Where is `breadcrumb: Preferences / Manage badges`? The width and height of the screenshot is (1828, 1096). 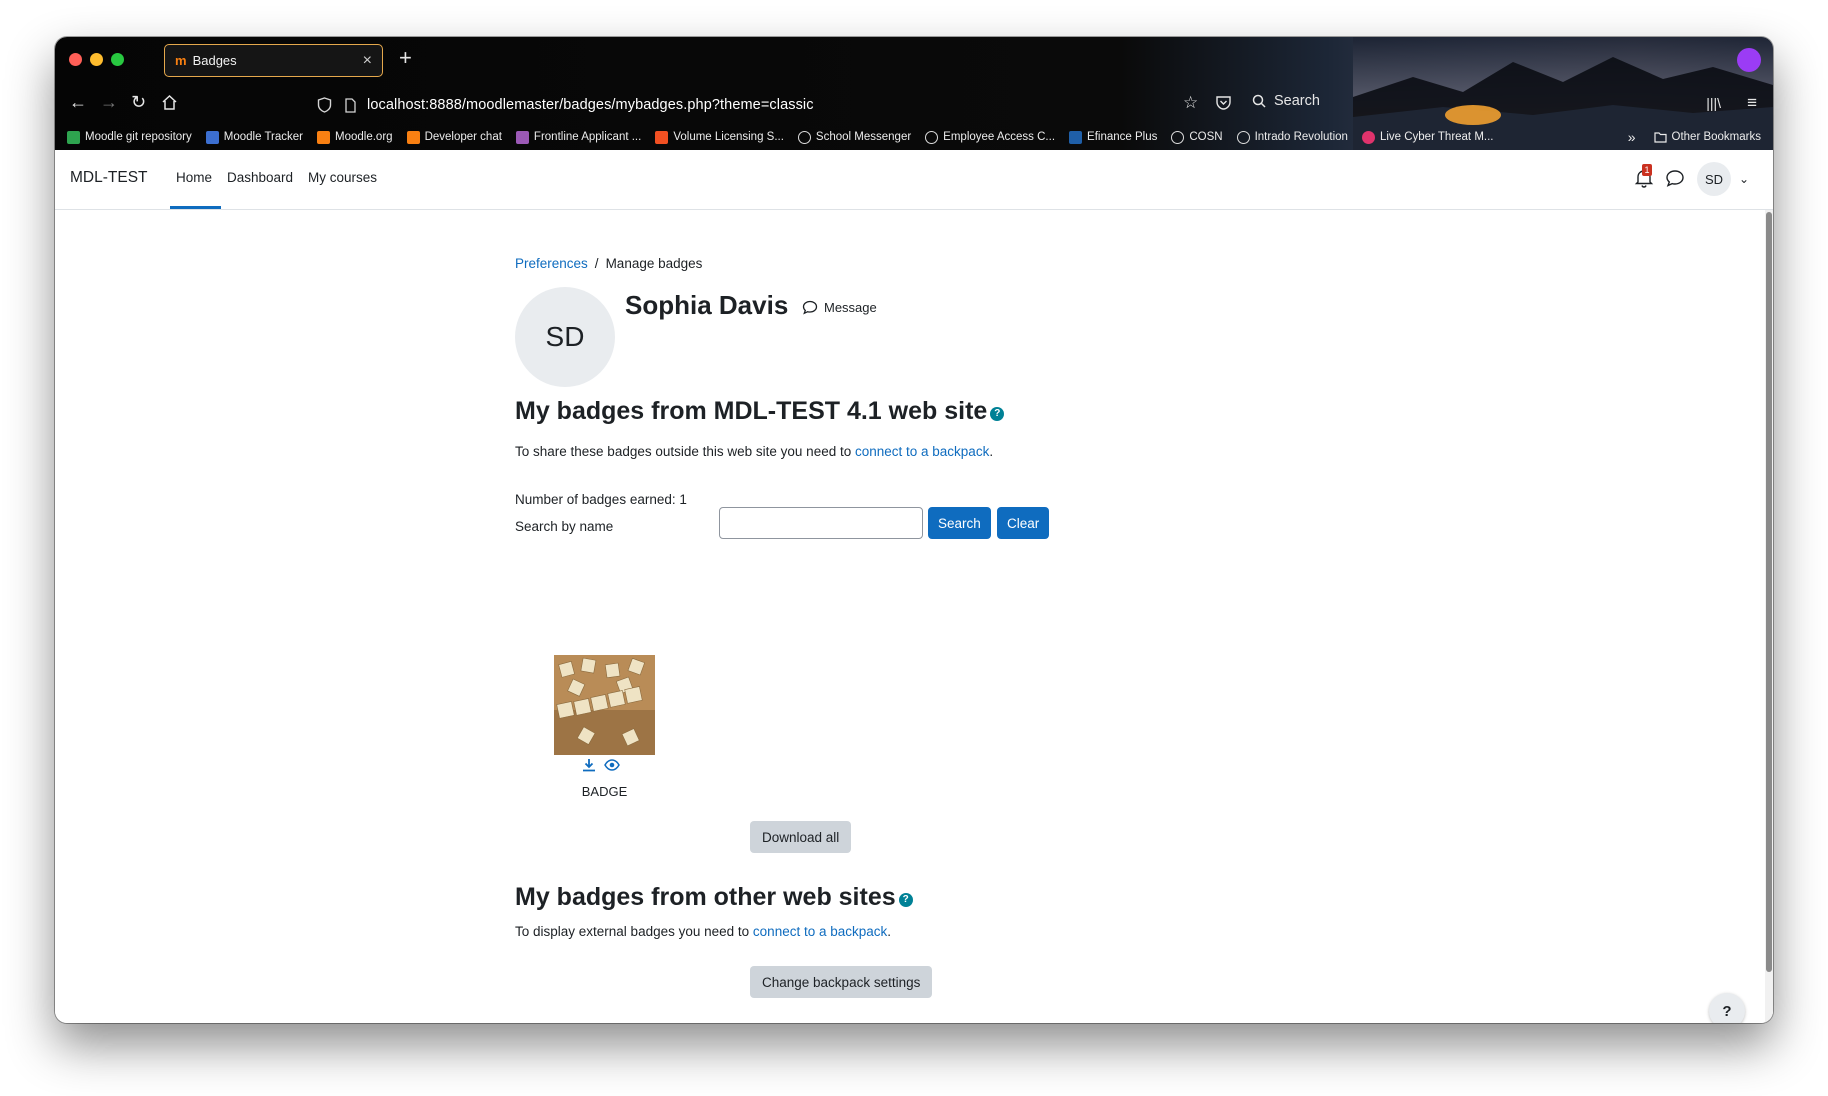 breadcrumb: Preferences / Manage badges is located at coordinates (608, 263).